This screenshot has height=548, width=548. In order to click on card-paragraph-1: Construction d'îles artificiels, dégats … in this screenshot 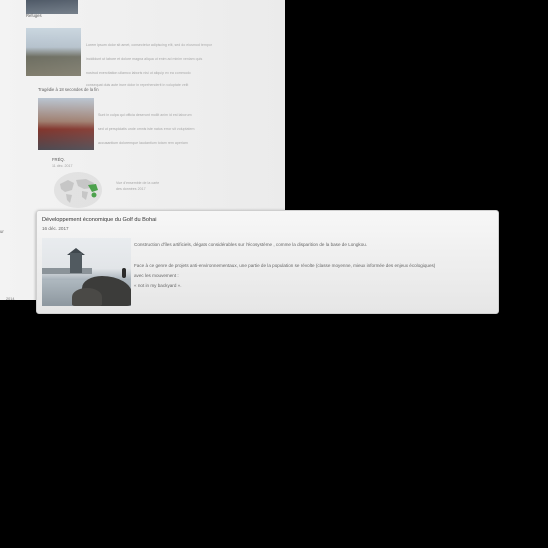, I will do `click(251, 244)`.